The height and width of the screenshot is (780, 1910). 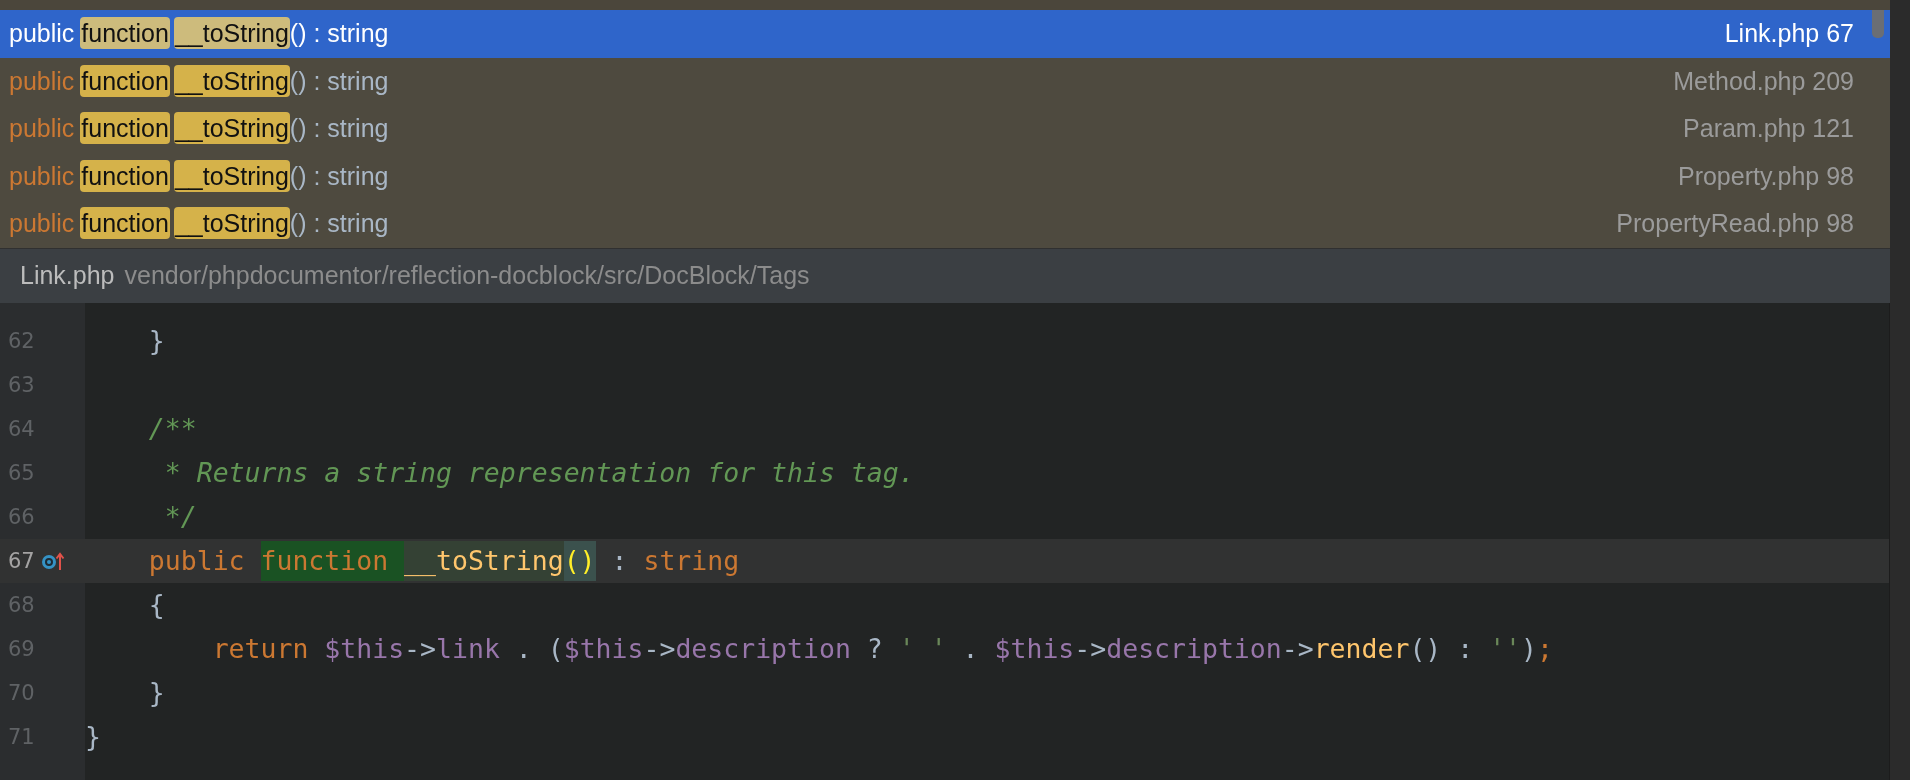 What do you see at coordinates (945, 34) in the screenshot?
I see `usage-result-item: public function __toString() : string Link.php 67` at bounding box center [945, 34].